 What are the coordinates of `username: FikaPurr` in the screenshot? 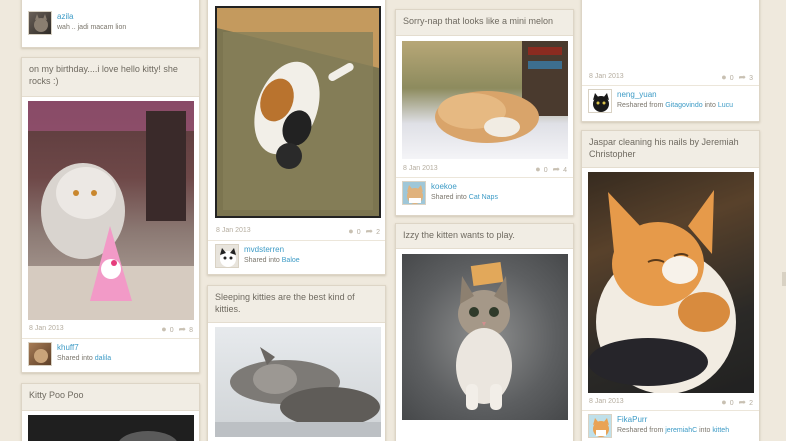 It's located at (632, 419).